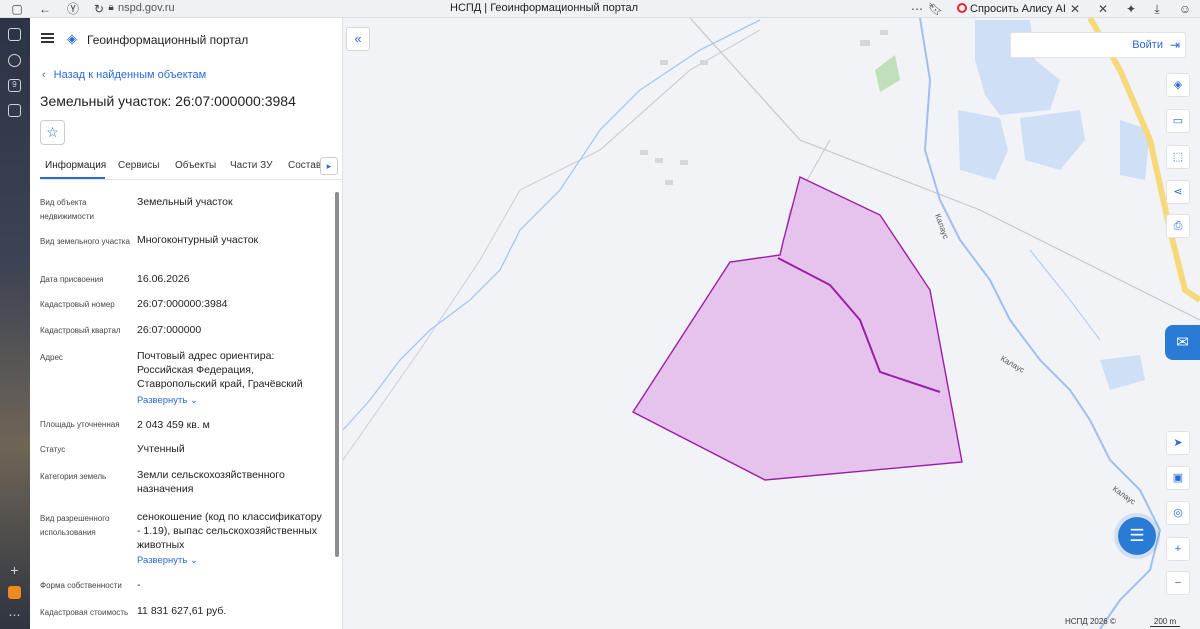  I want to click on share-button: ⋖, so click(1178, 192).